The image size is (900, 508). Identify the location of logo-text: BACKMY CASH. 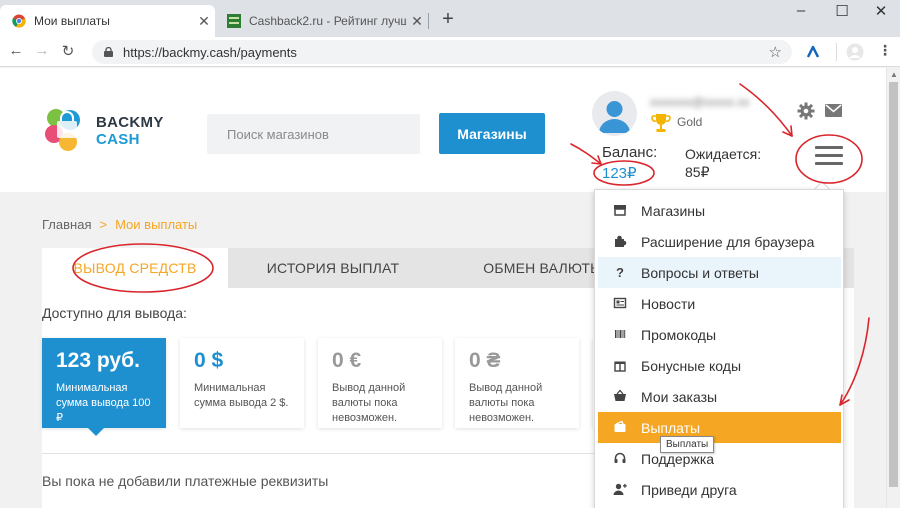
(130, 131).